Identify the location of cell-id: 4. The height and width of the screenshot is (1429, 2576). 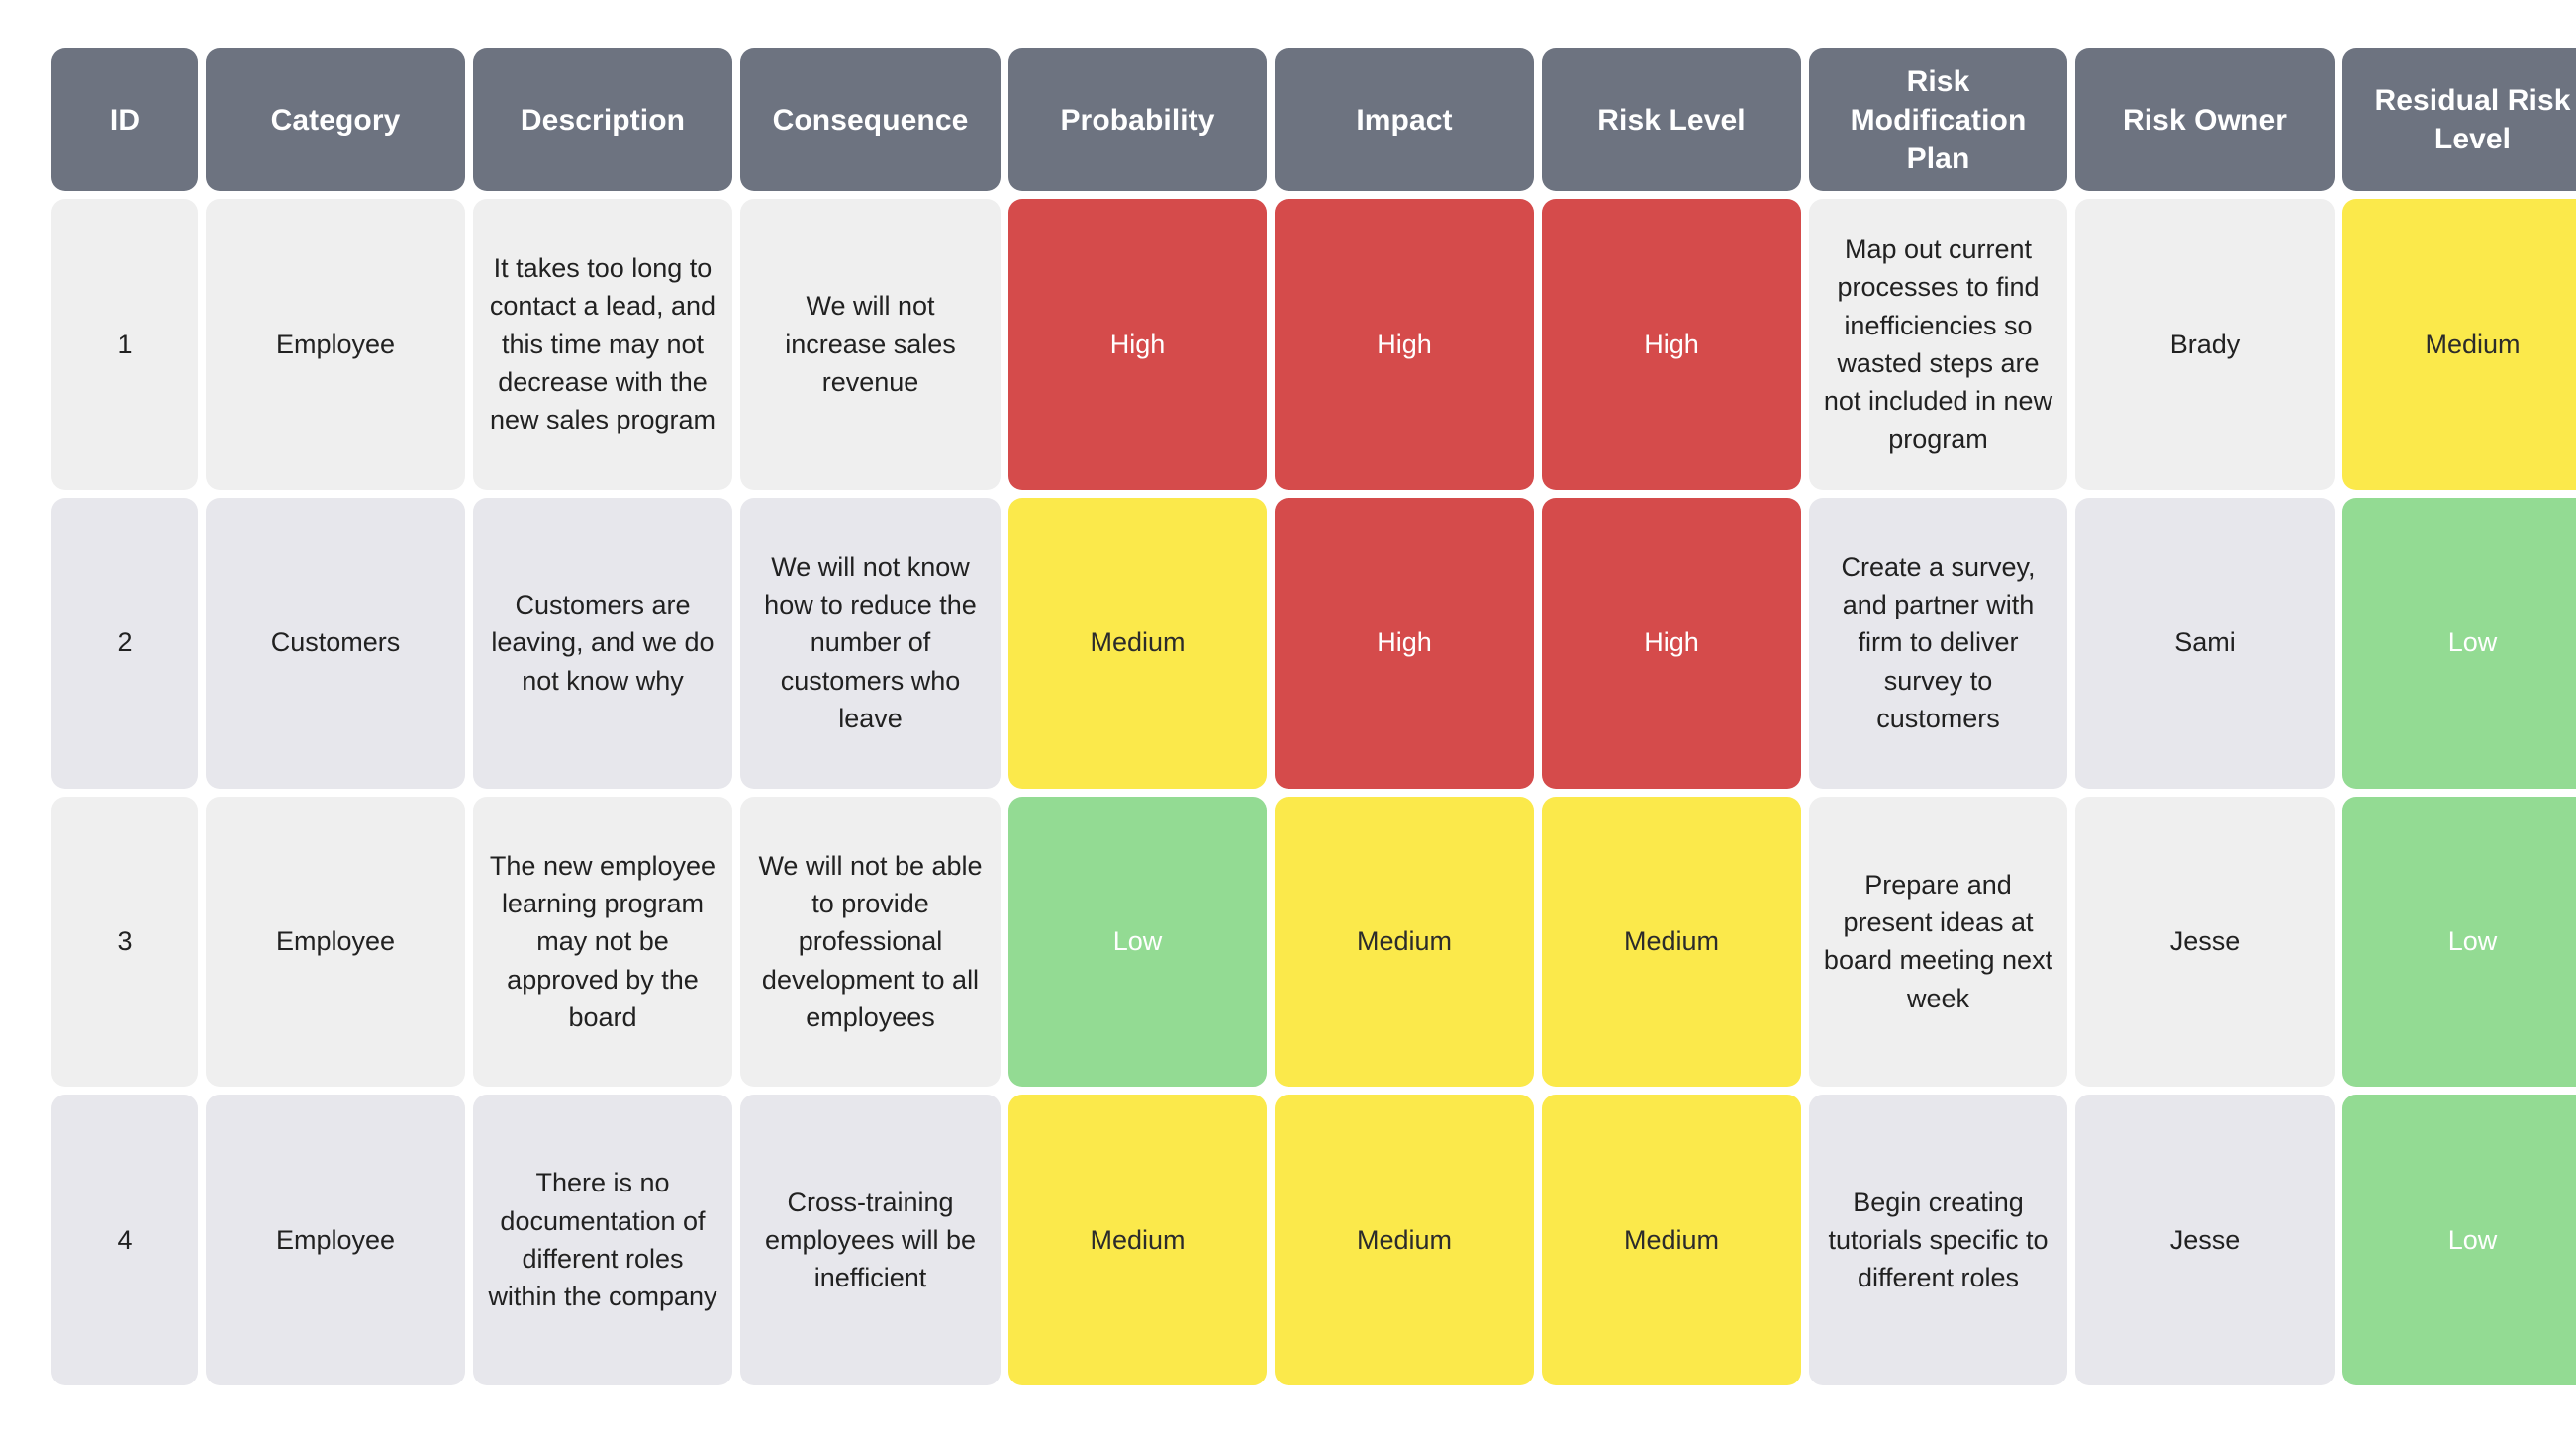
(124, 1240).